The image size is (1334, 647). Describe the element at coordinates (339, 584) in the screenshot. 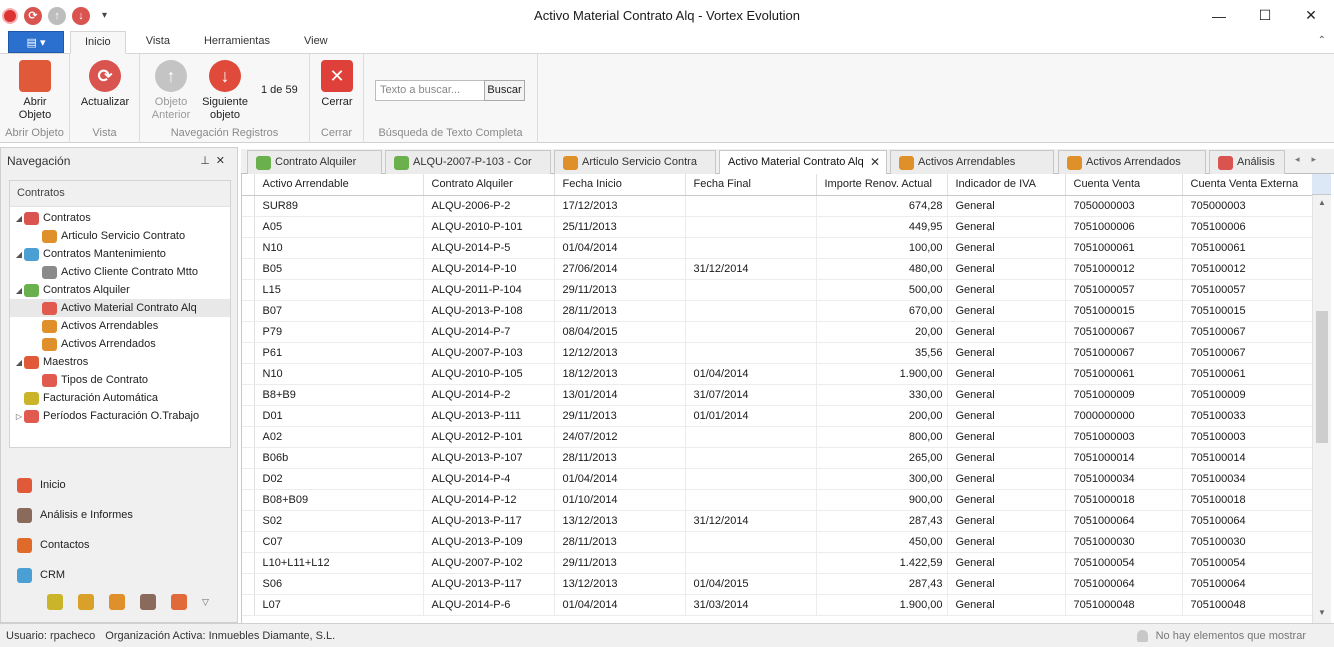

I see `table-cell: S06` at that location.